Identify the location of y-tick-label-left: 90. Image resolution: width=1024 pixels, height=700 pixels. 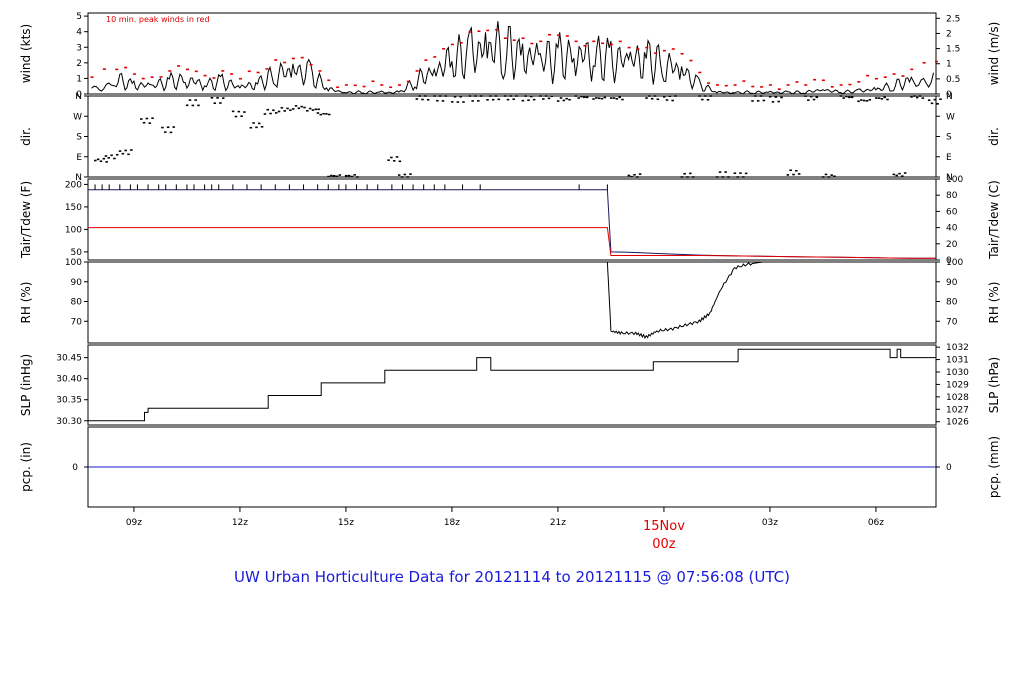
(77, 283).